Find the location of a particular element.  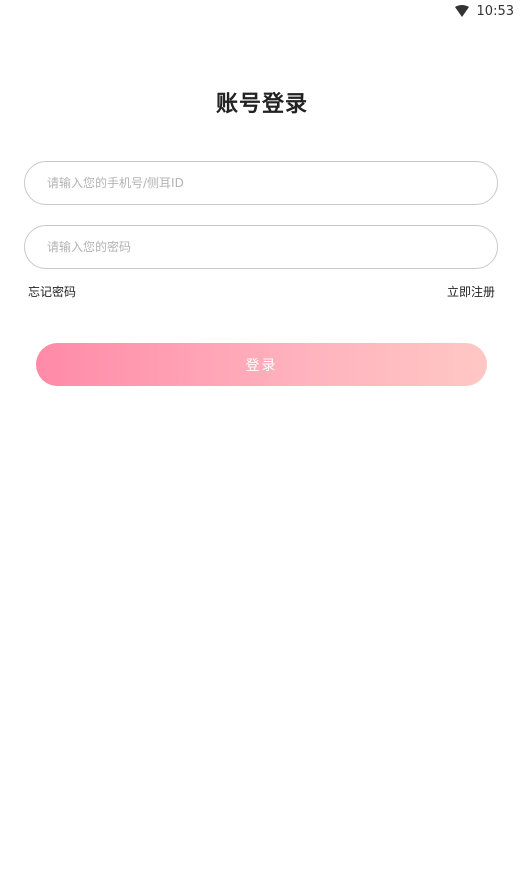

status-time: 10:53 is located at coordinates (495, 11).